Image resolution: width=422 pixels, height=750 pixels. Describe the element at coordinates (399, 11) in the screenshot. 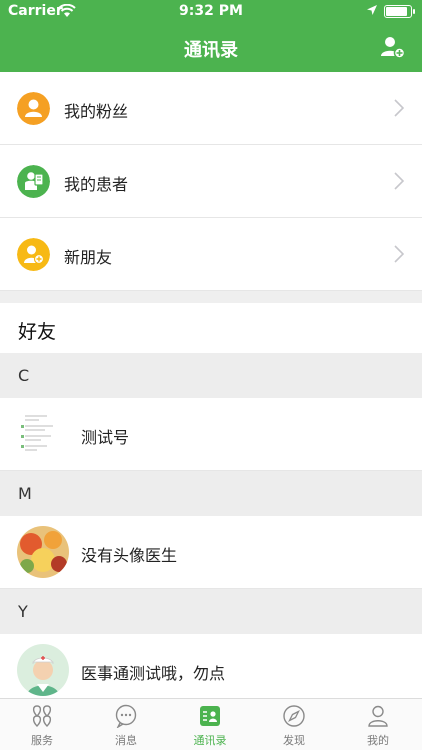

I see `battery-icon` at that location.